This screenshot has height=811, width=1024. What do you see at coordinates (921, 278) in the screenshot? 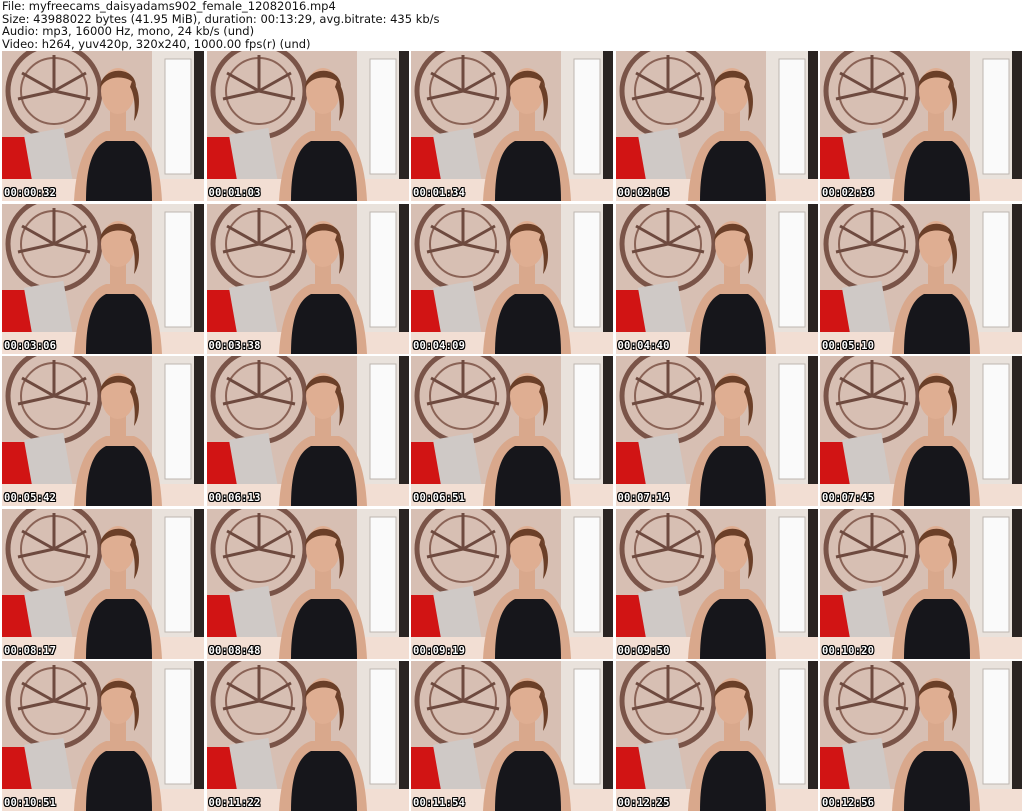
I see `video-thumbnail: 00:05:10` at bounding box center [921, 278].